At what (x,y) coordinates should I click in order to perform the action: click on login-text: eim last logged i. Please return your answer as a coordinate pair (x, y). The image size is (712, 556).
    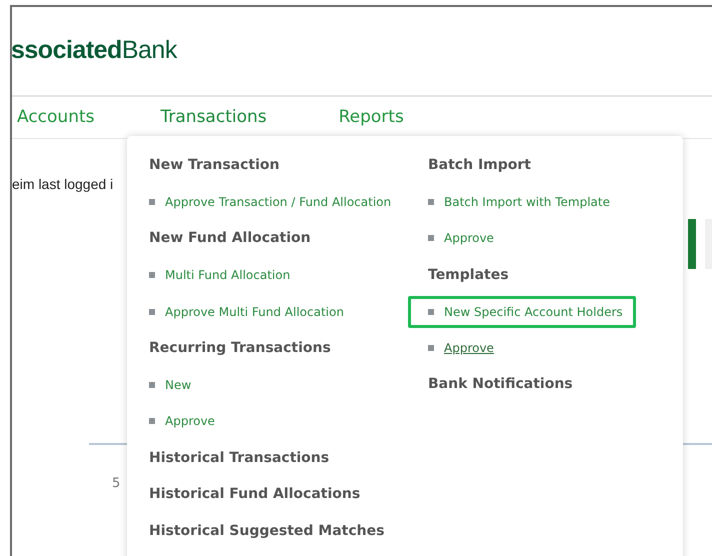
    Looking at the image, I should click on (63, 184).